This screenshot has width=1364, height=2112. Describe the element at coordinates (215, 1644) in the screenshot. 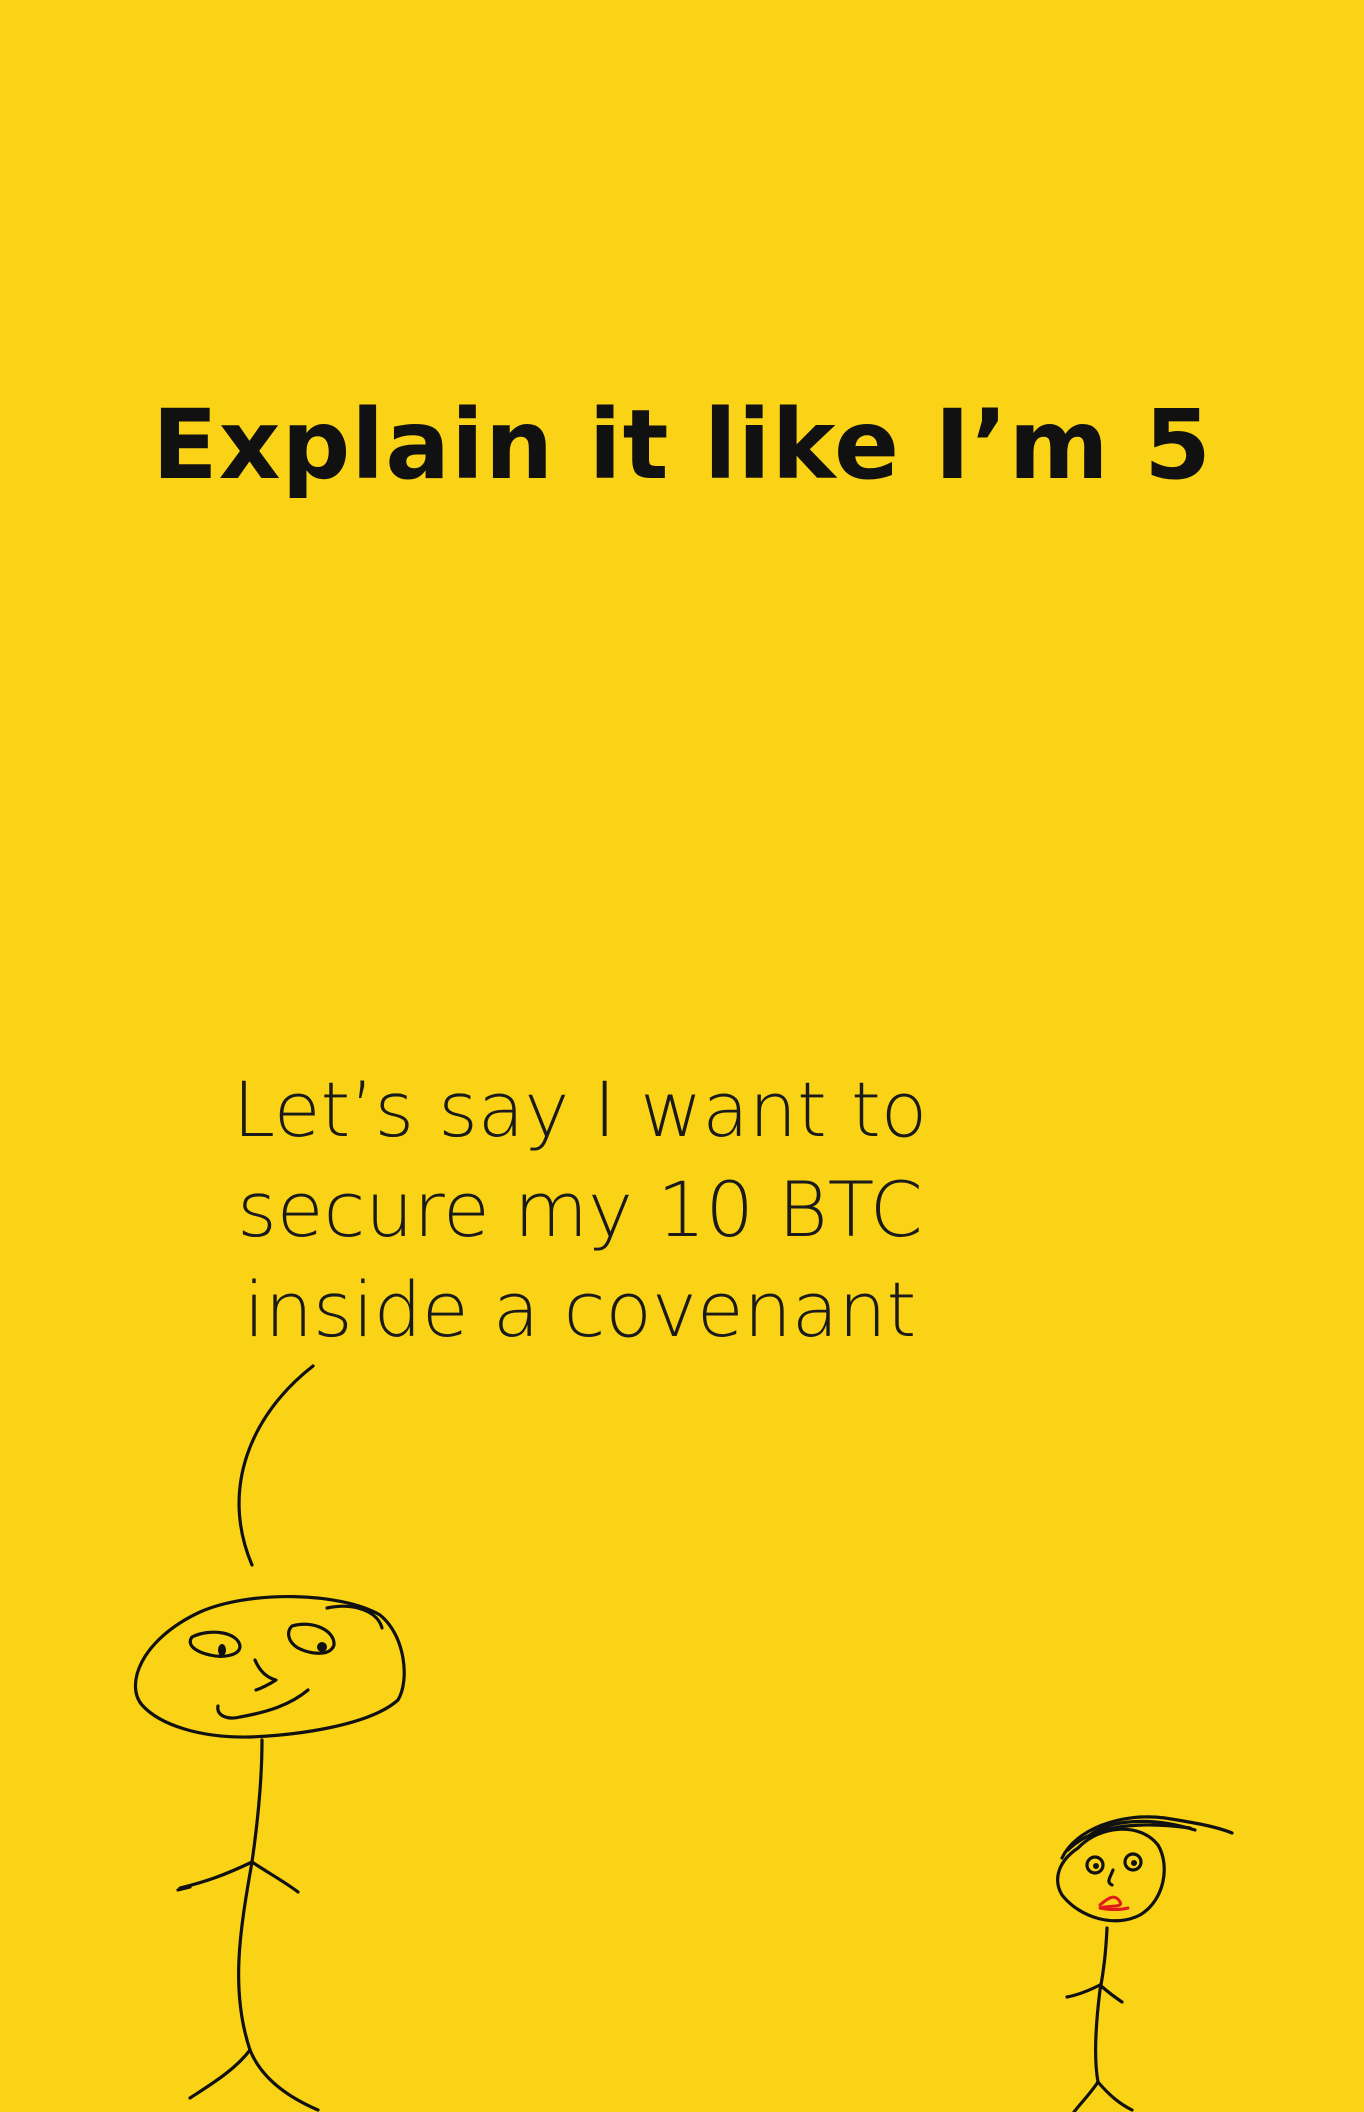

I see `adult-left-eye` at that location.